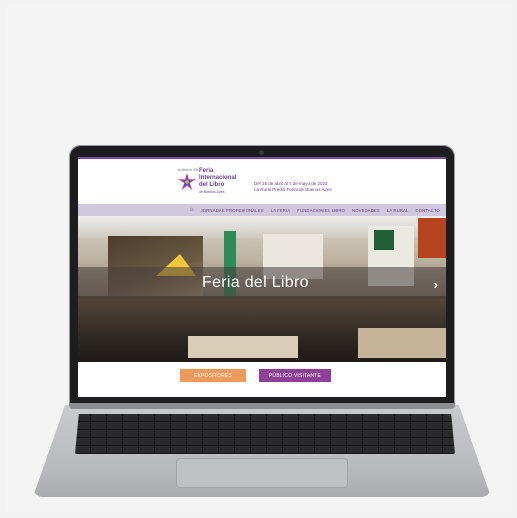  Describe the element at coordinates (427, 210) in the screenshot. I see `nav-item-contacto: CONTACTO` at that location.